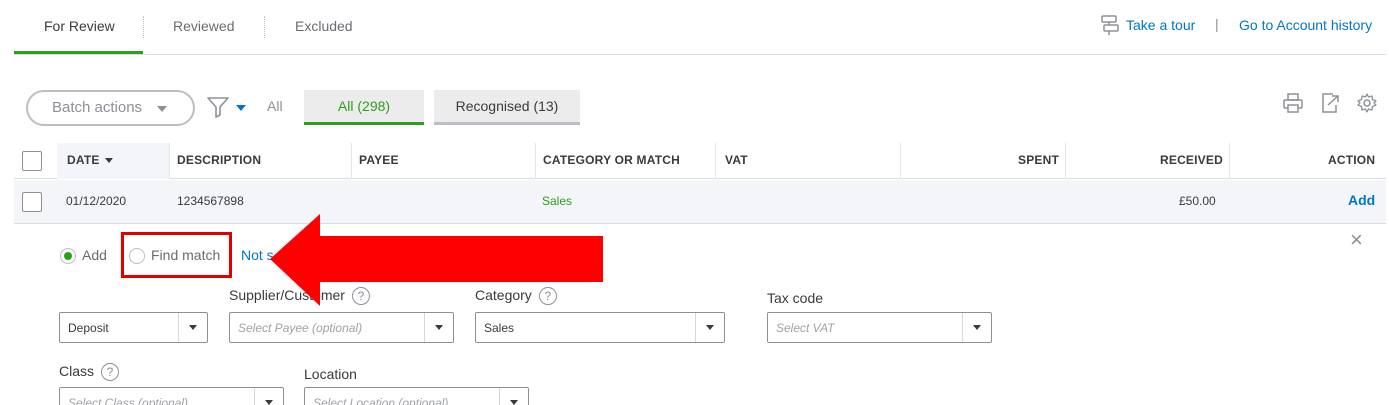  I want to click on row-category: Sales, so click(557, 201).